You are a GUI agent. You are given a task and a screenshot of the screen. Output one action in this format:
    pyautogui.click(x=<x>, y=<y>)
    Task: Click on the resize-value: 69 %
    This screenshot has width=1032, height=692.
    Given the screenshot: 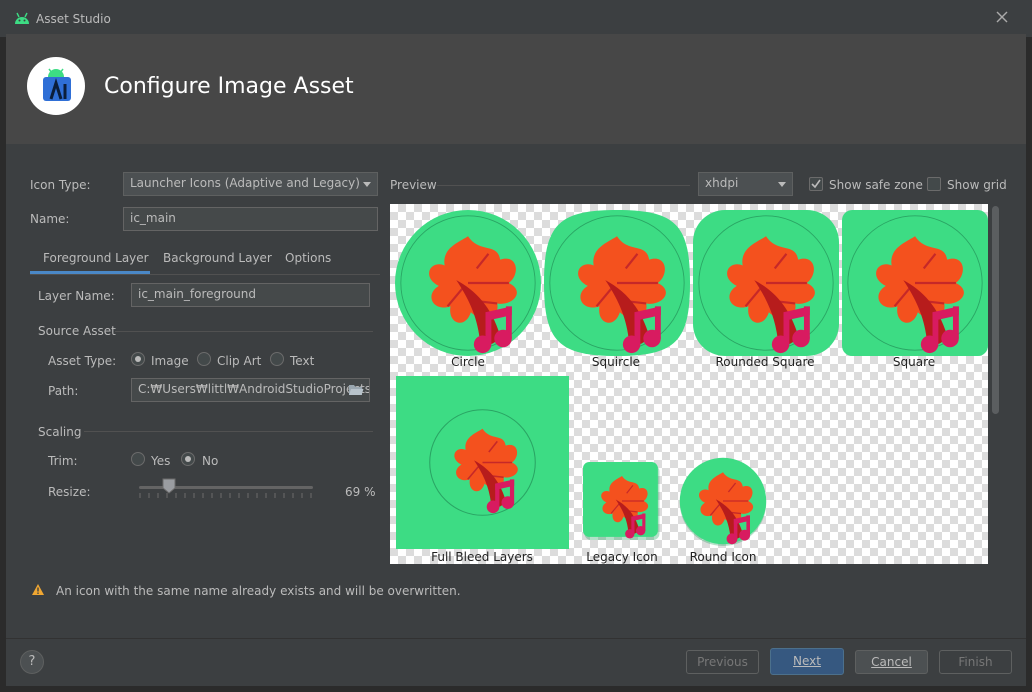 What is the action you would take?
    pyautogui.click(x=360, y=492)
    